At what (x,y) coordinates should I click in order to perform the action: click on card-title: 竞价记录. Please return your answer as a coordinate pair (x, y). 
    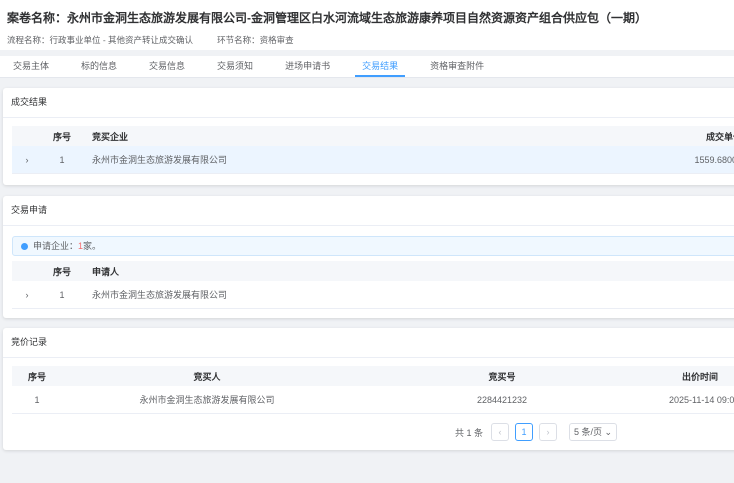
    Looking at the image, I should click on (368, 343).